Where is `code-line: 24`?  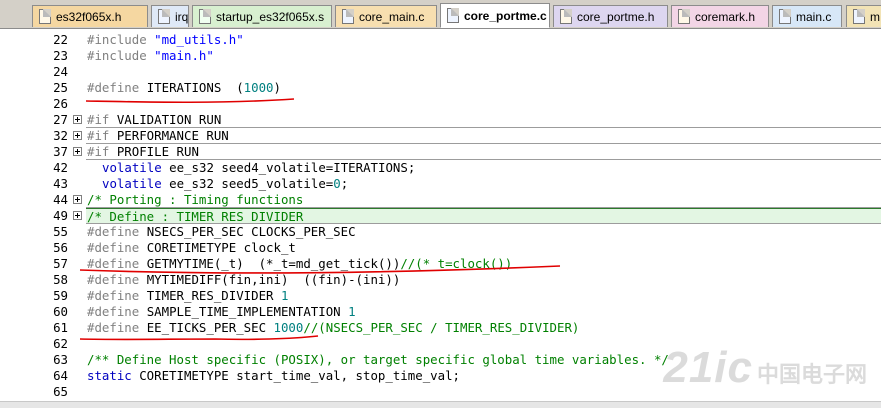
code-line: 24 is located at coordinates (440, 72).